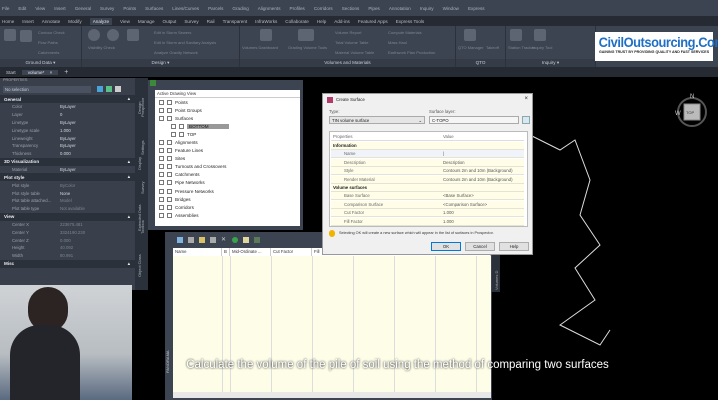  I want to click on property-value: <Base Surface>, so click(458, 195).